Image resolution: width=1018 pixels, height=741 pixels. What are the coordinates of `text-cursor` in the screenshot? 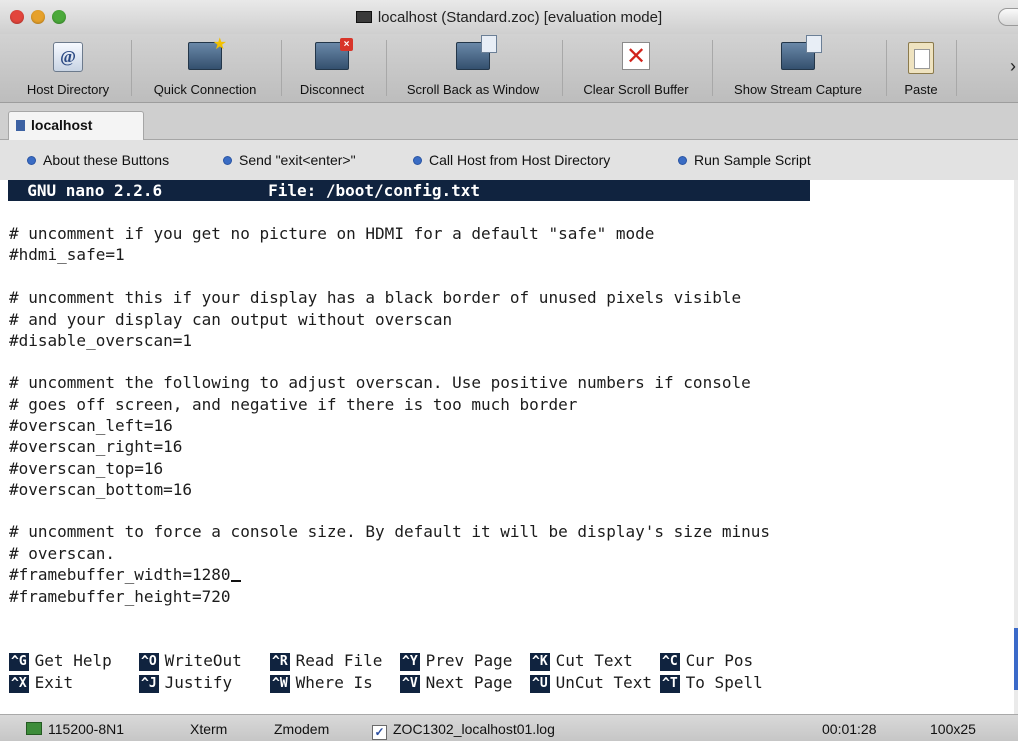 It's located at (235, 581).